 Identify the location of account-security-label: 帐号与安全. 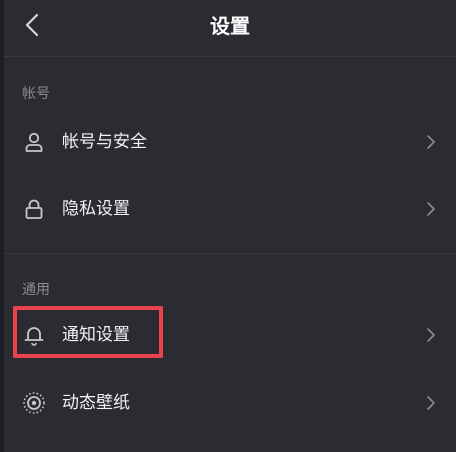
(104, 142).